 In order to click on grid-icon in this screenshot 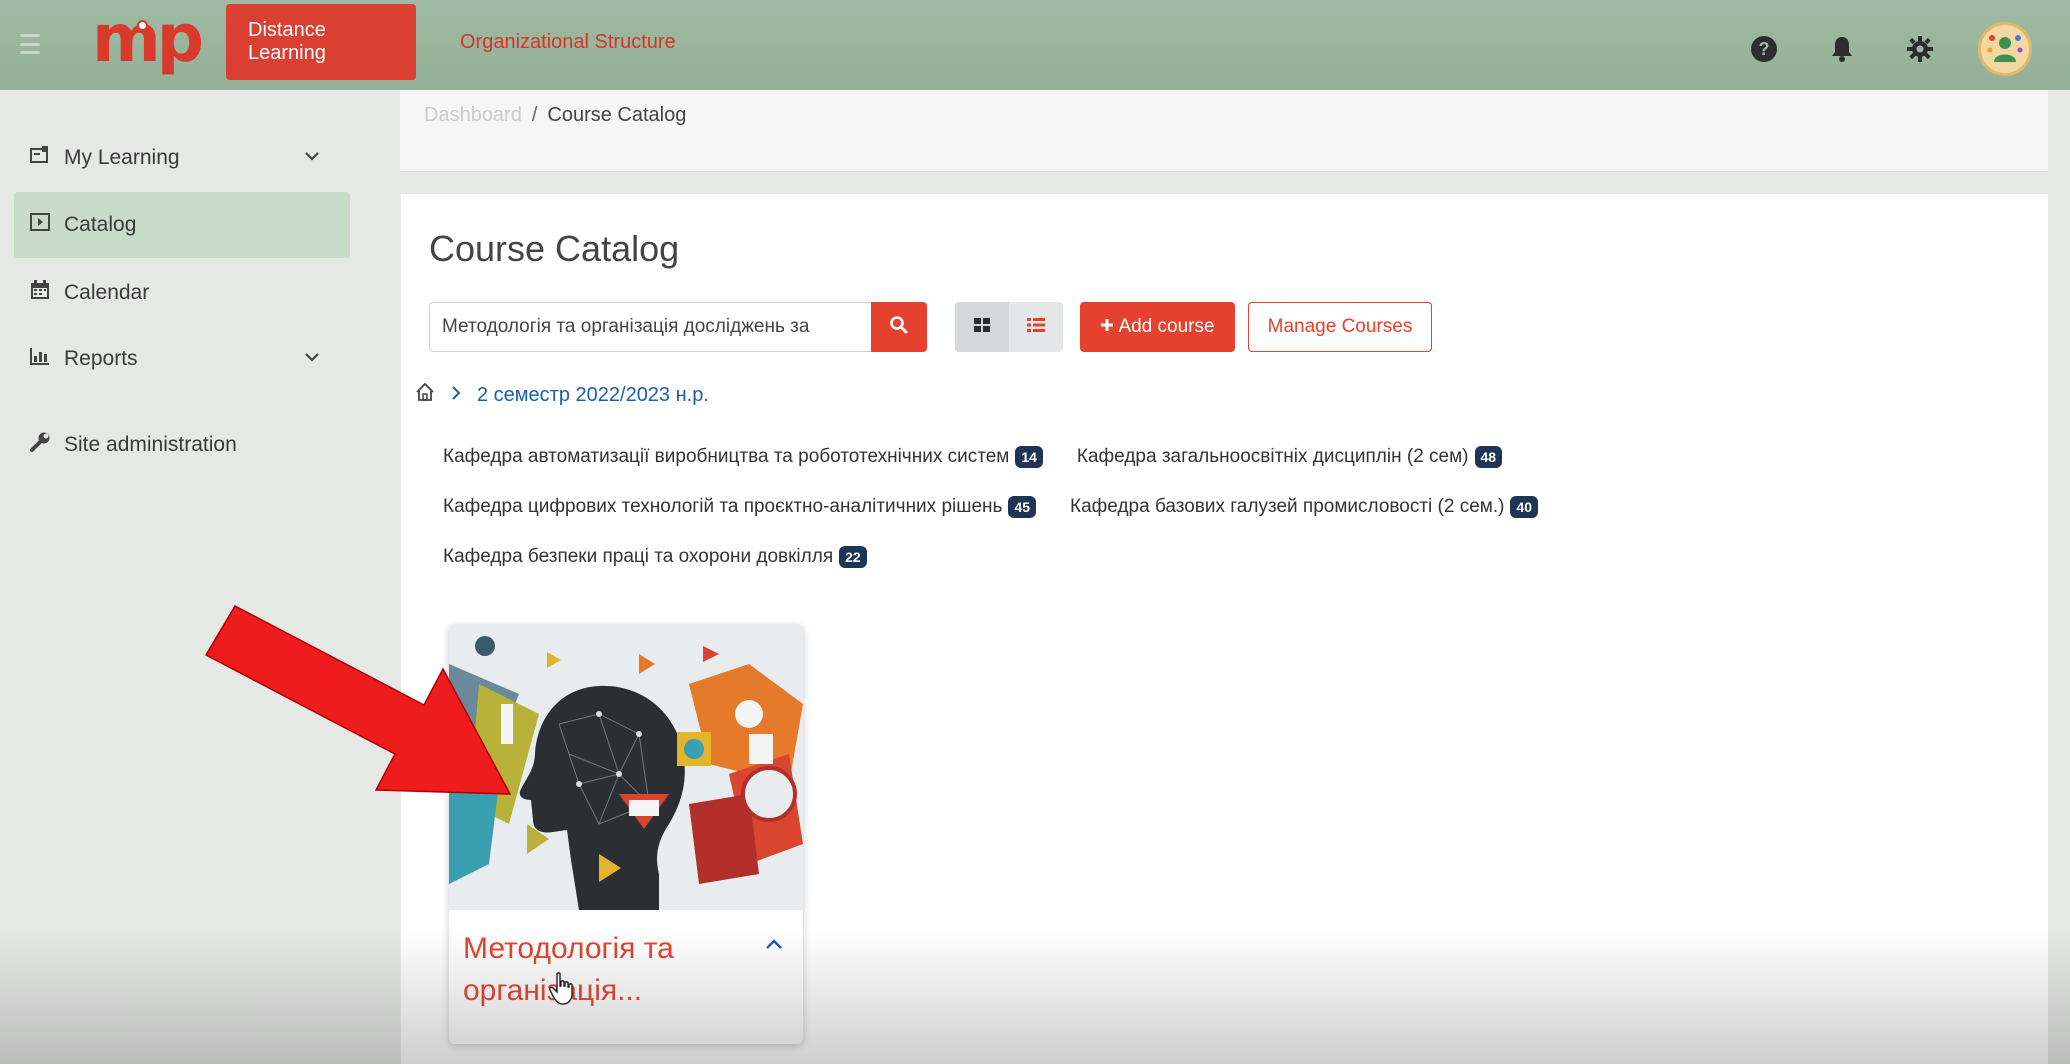, I will do `click(982, 327)`.